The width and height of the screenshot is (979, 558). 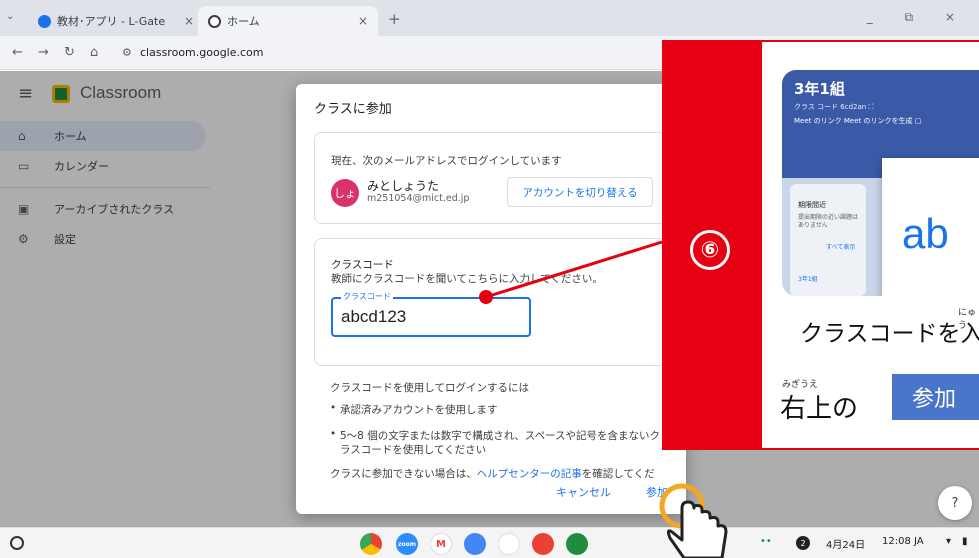 I want to click on view-all-link: すべて表示, so click(x=841, y=247).